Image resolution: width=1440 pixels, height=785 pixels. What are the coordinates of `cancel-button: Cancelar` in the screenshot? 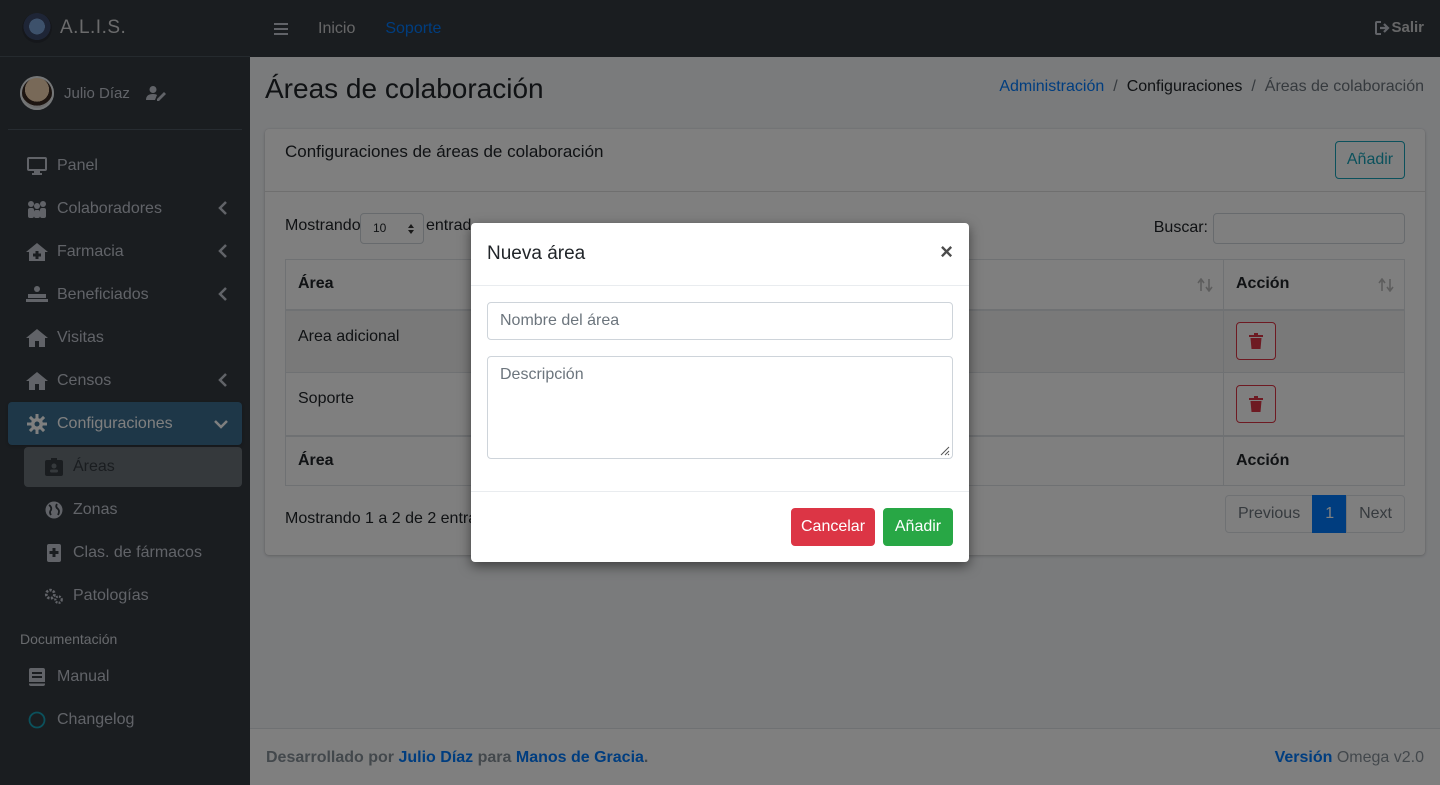 It's located at (833, 527).